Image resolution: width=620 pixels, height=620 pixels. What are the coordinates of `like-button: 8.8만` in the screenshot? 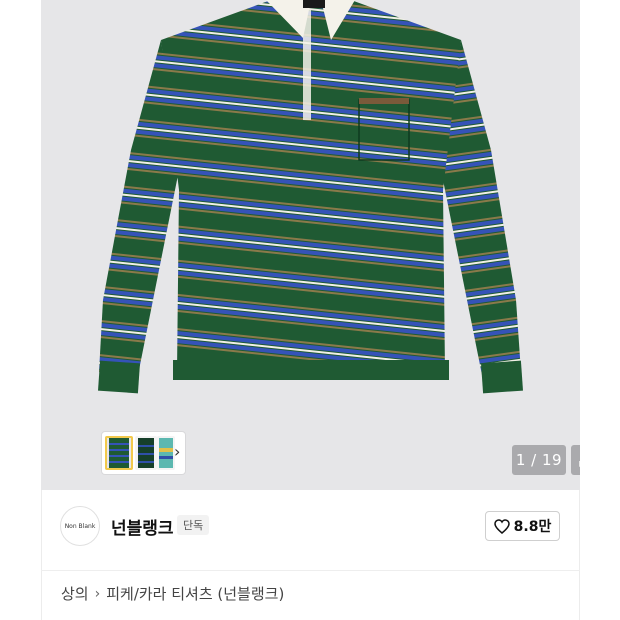 It's located at (522, 526).